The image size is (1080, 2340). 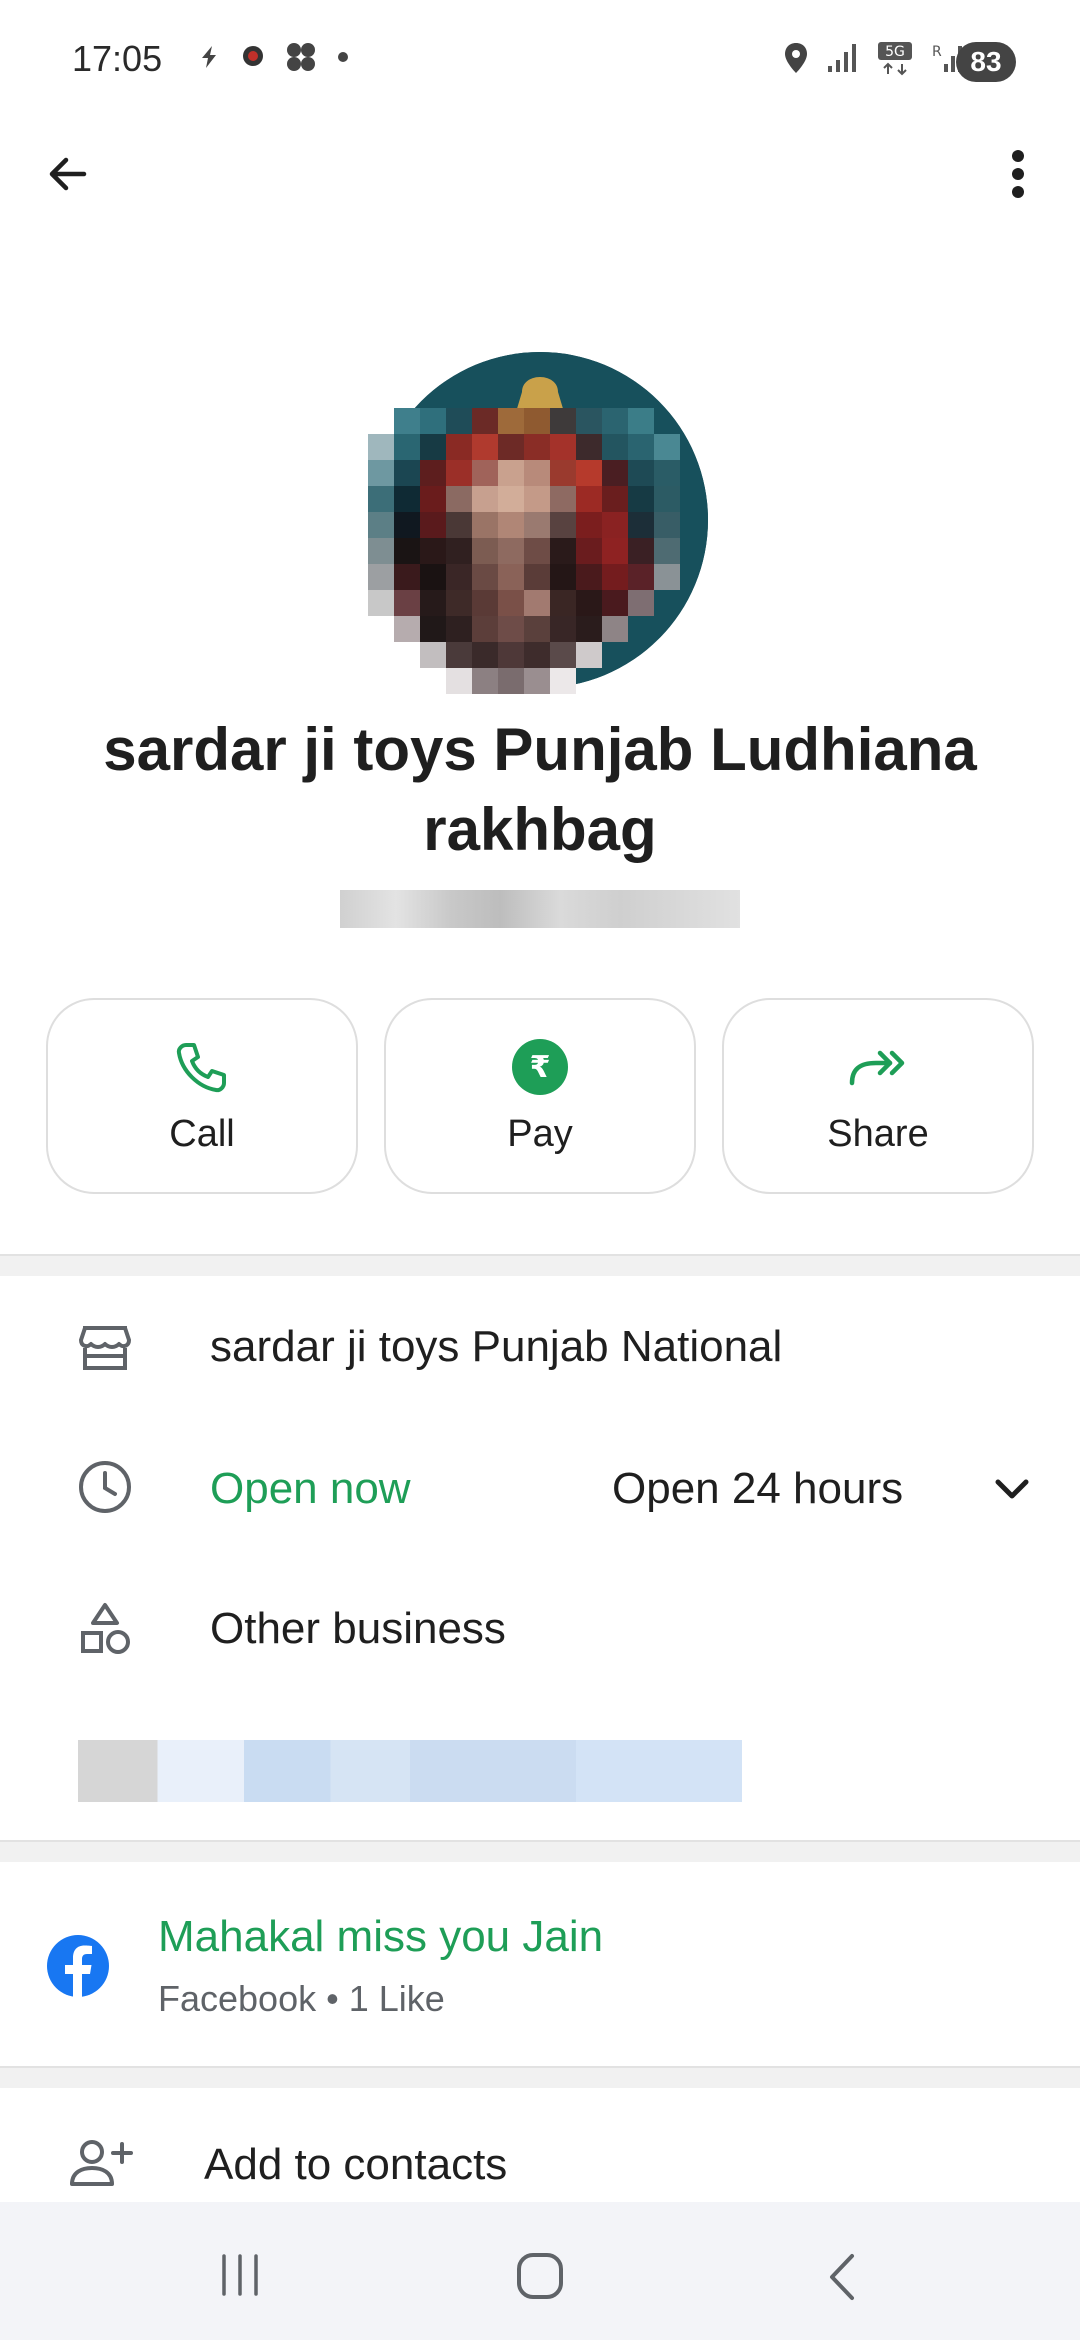 I want to click on avatar-pixelation, so click(x=524, y=554).